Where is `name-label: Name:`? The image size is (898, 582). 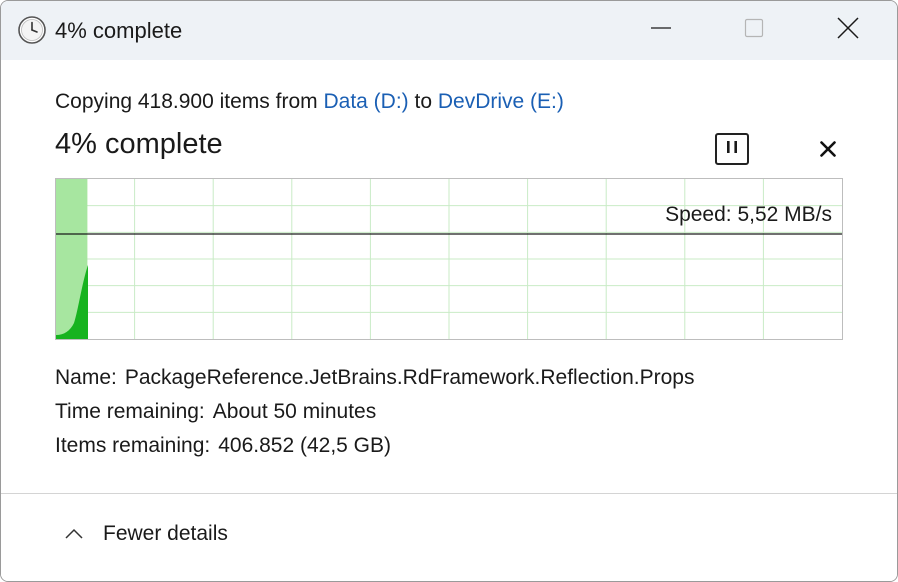 name-label: Name: is located at coordinates (86, 377).